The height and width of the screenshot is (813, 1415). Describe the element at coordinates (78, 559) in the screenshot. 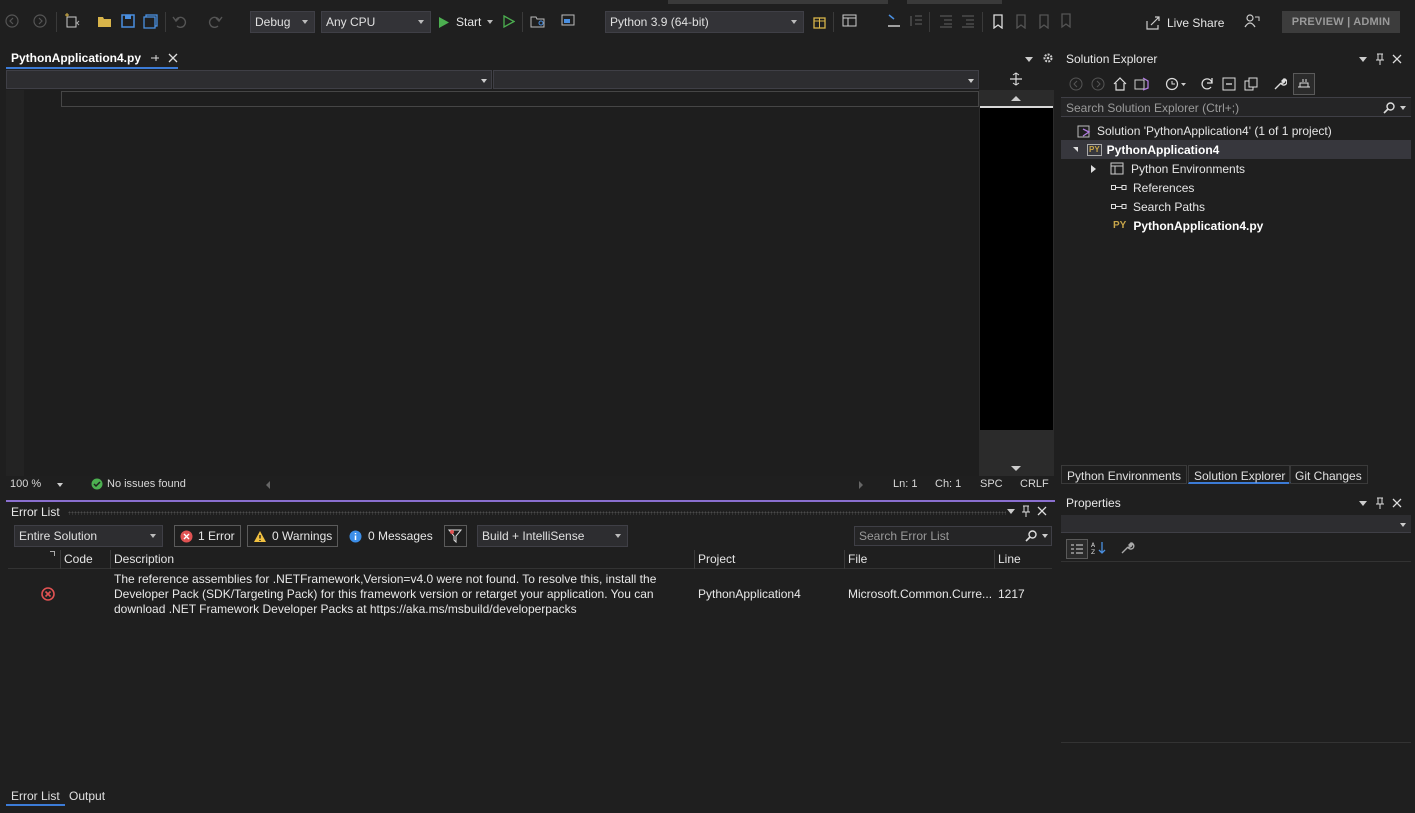

I see `column-header-code: Code` at that location.